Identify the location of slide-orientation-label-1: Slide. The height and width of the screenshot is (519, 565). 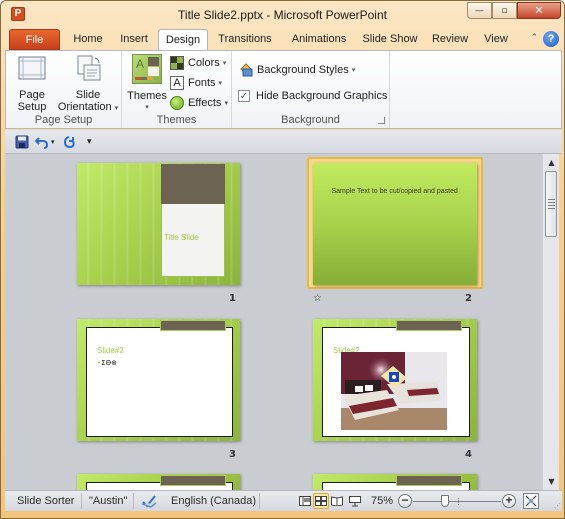
(88, 95).